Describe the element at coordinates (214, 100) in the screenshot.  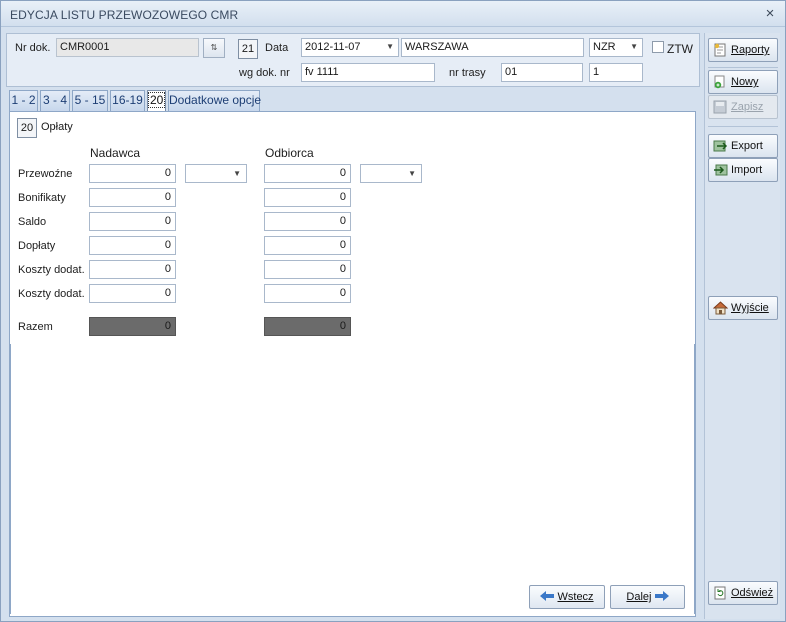
I see `tab-dodatkowe-opcje: Dodatkowe opcje` at that location.